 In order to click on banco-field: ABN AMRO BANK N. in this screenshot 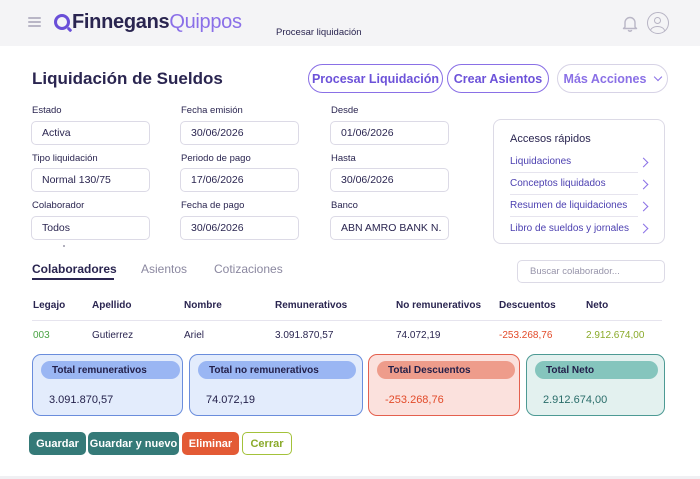, I will do `click(389, 228)`.